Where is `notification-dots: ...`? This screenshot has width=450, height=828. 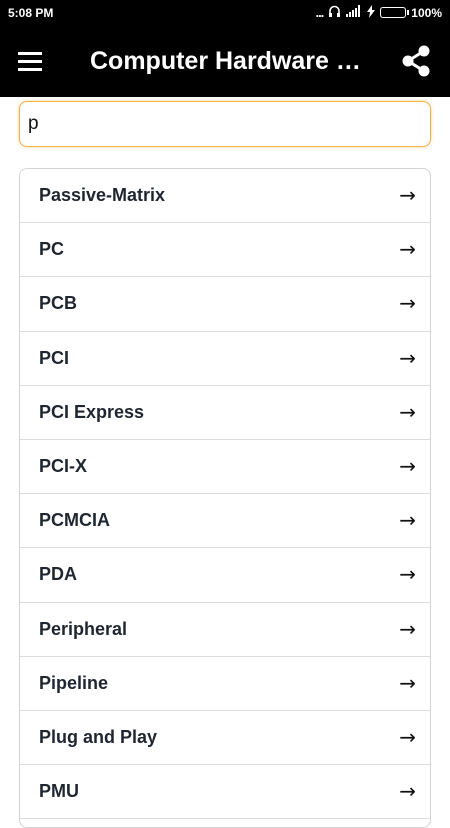
notification-dots: ... is located at coordinates (319, 12).